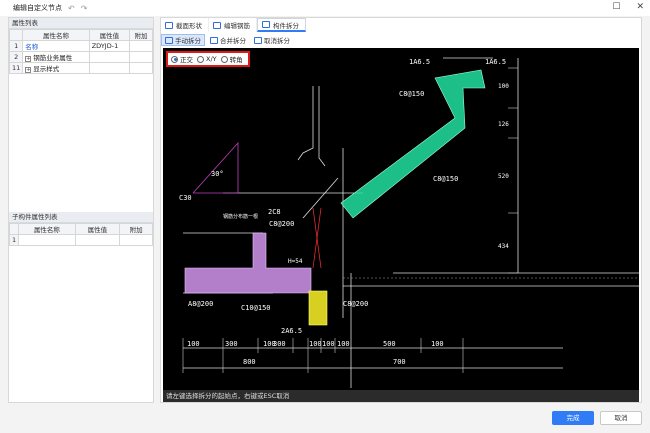  What do you see at coordinates (281, 224) in the screenshot?
I see `label-c8-200a: C8@200` at bounding box center [281, 224].